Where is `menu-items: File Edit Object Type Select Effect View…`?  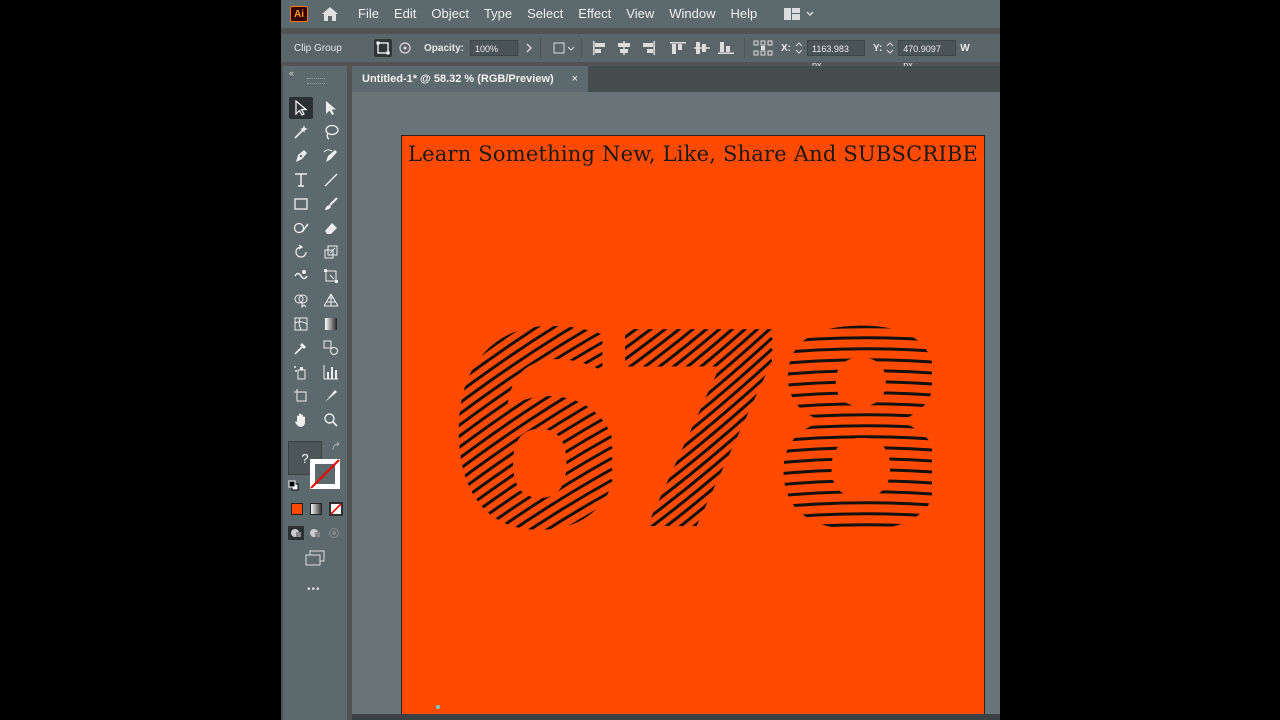 menu-items: File Edit Object Type Select Effect View… is located at coordinates (565, 14).